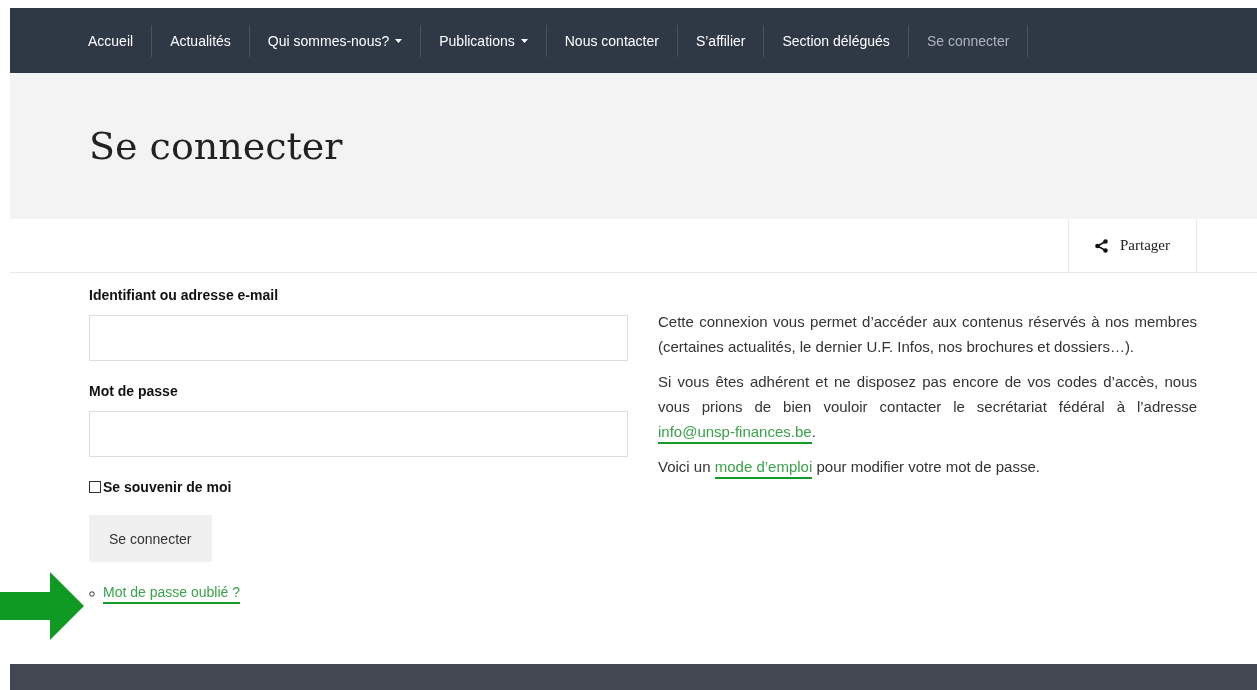 This screenshot has height=690, width=1257. I want to click on field-label: Identifiant ou adresse e-mail, so click(184, 295).